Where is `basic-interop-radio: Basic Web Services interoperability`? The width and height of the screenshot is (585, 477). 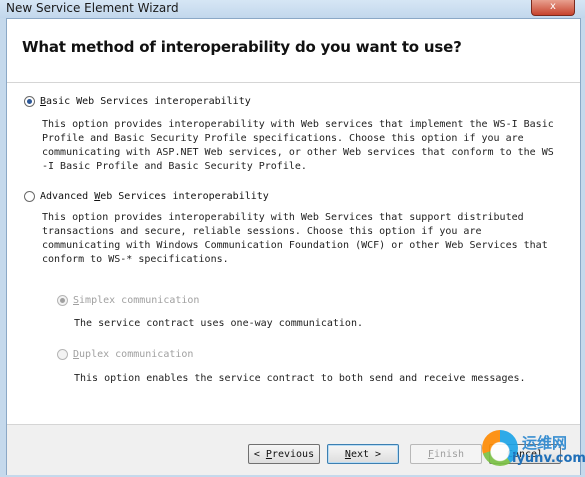
basic-interop-radio: Basic Web Services interoperability is located at coordinates (137, 101).